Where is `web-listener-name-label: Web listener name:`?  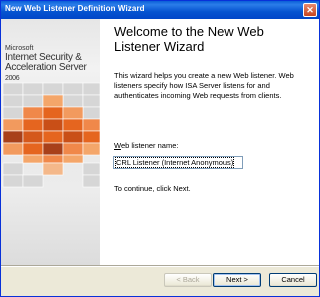 web-listener-name-label: Web listener name: is located at coordinates (146, 145).